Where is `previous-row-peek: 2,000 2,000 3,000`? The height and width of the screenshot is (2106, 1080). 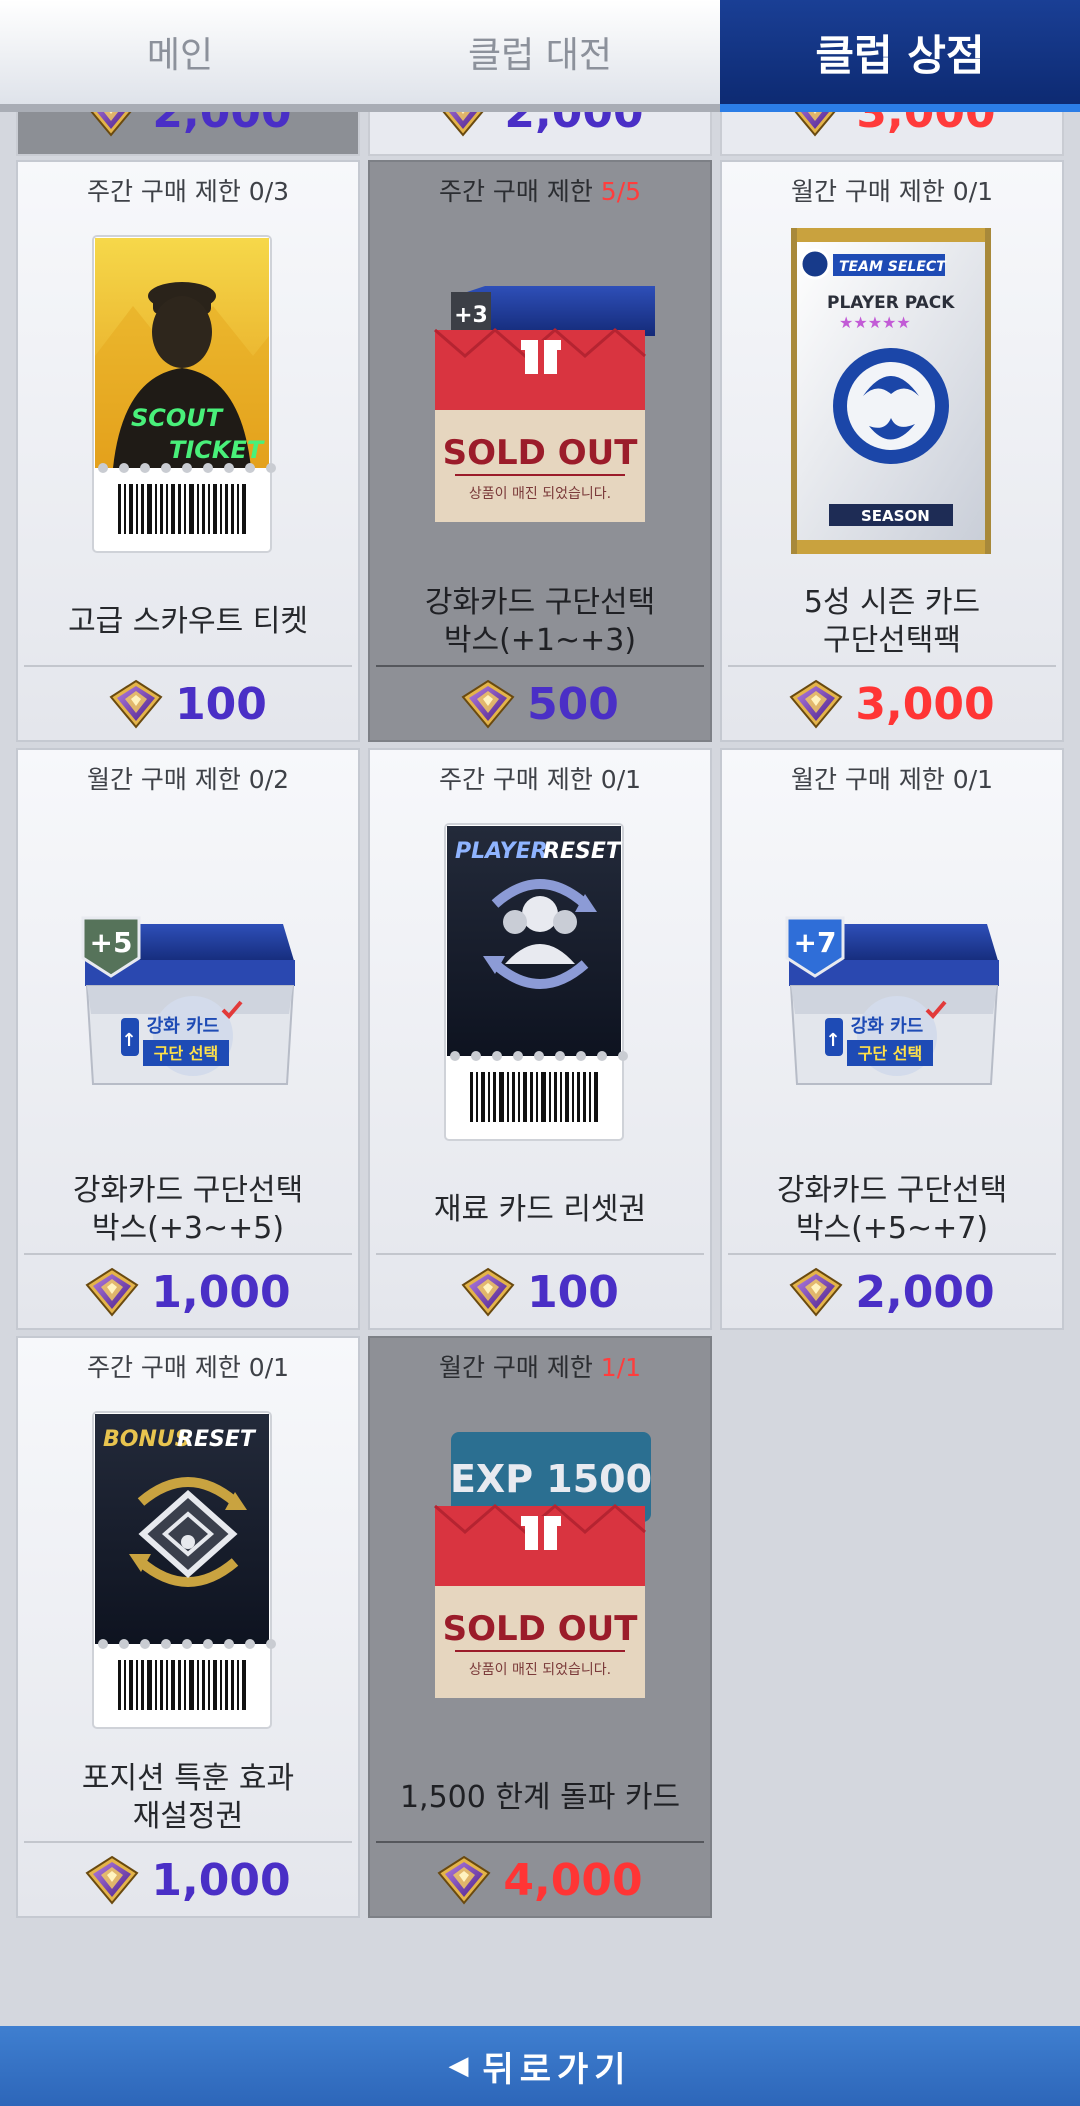
previous-row-peek: 2,000 2,000 3,000 is located at coordinates (540, 136).